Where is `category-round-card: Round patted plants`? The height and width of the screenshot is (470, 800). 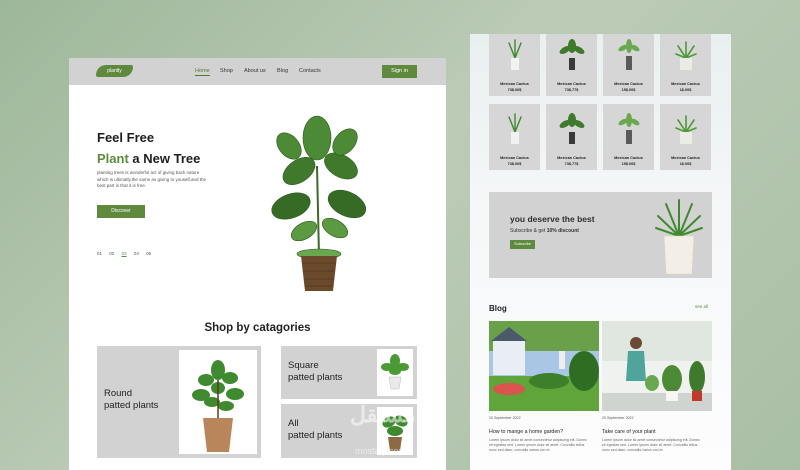 category-round-card: Round patted plants is located at coordinates (179, 402).